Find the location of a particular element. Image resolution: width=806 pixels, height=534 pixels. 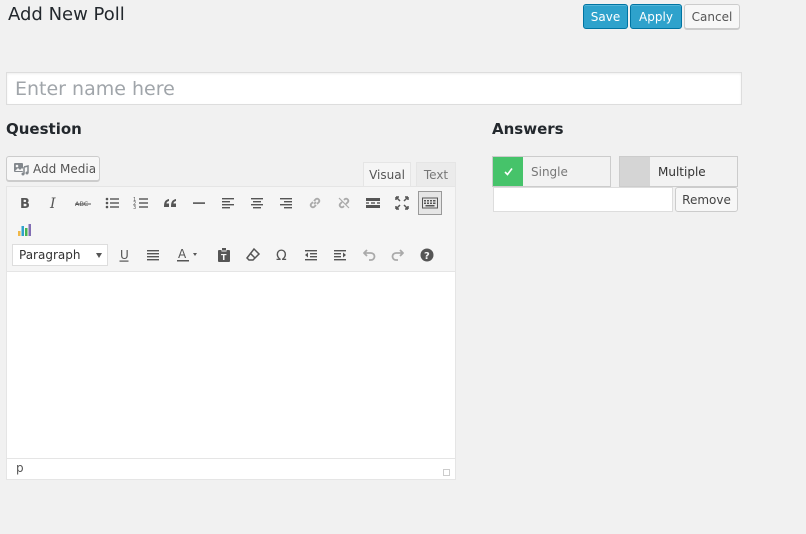

outdent-icon is located at coordinates (311, 255).